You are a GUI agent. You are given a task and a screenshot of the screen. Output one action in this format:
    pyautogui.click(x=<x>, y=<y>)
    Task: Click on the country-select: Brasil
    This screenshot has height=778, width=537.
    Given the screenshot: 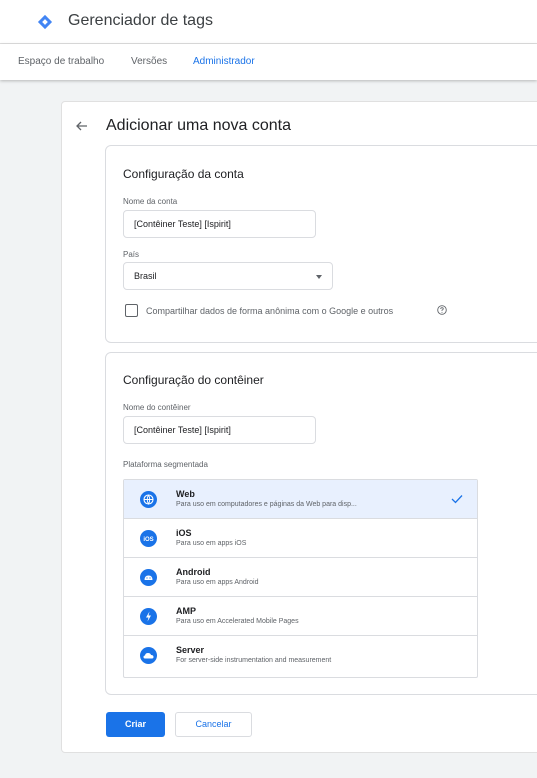 What is the action you would take?
    pyautogui.click(x=228, y=276)
    